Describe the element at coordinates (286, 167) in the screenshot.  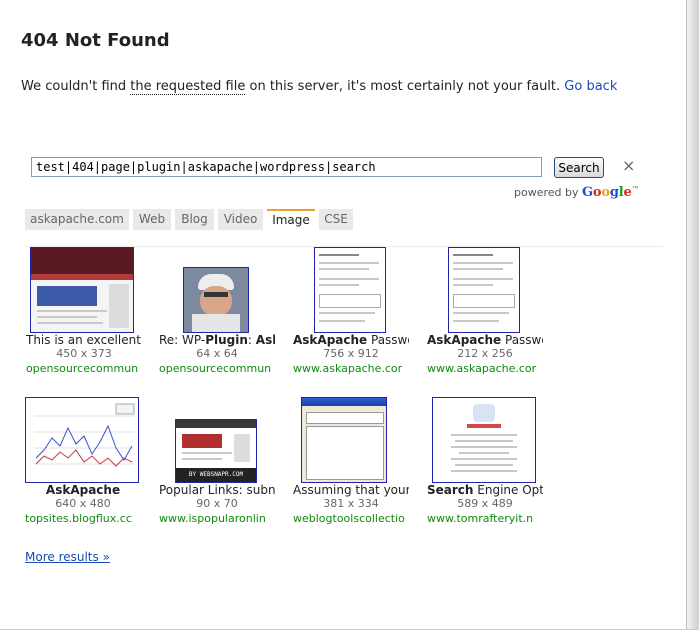
I see `search-input` at that location.